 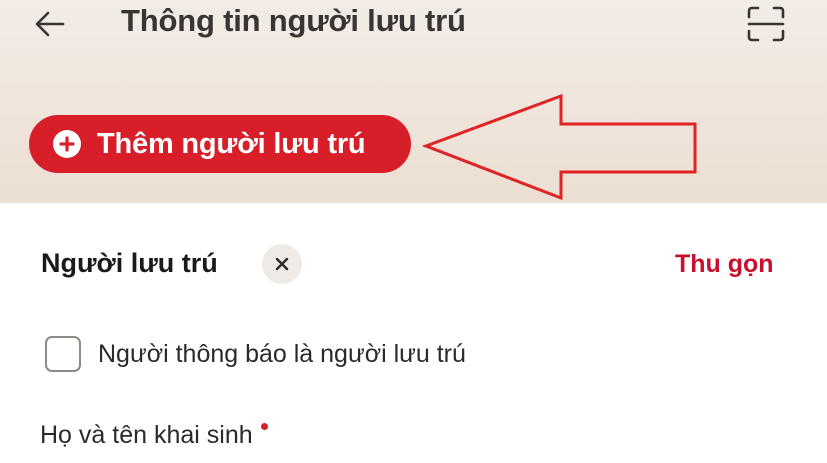 I want to click on required-indicator, so click(x=264, y=426).